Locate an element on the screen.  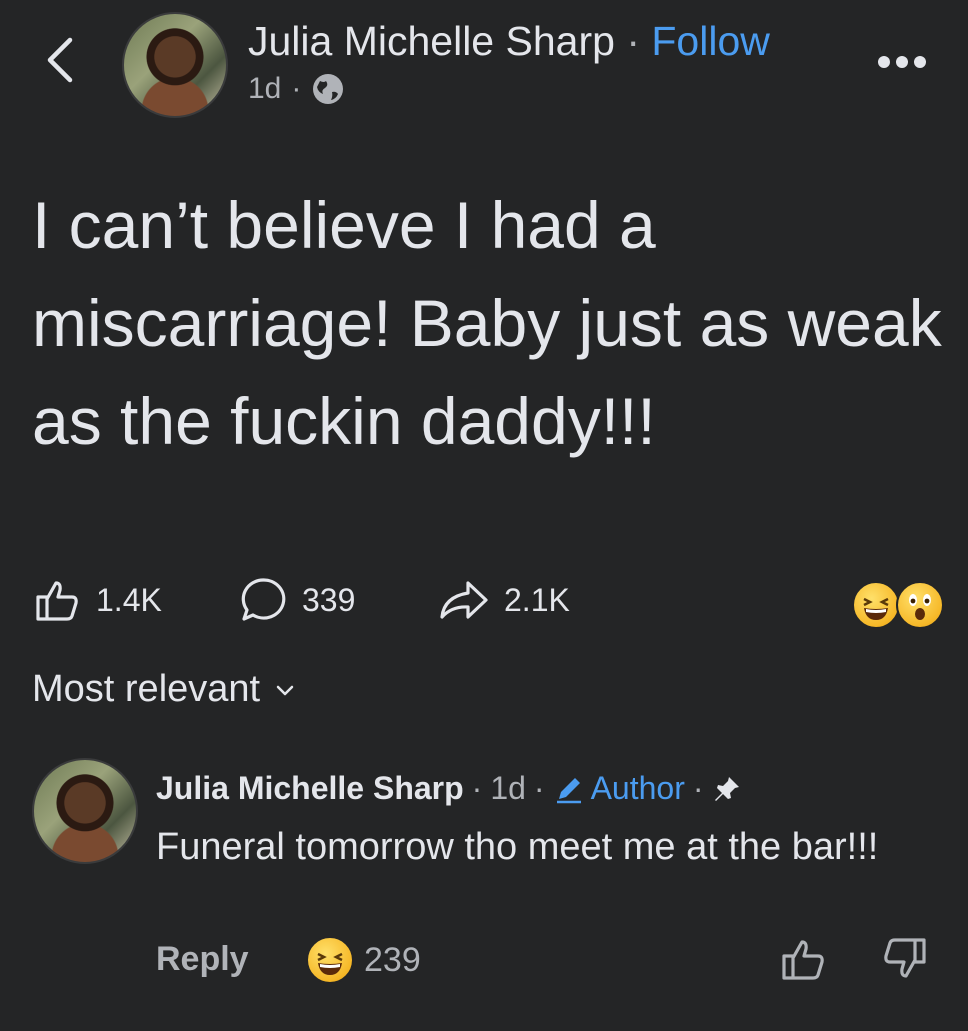
author-badge: Author is located at coordinates (619, 788).